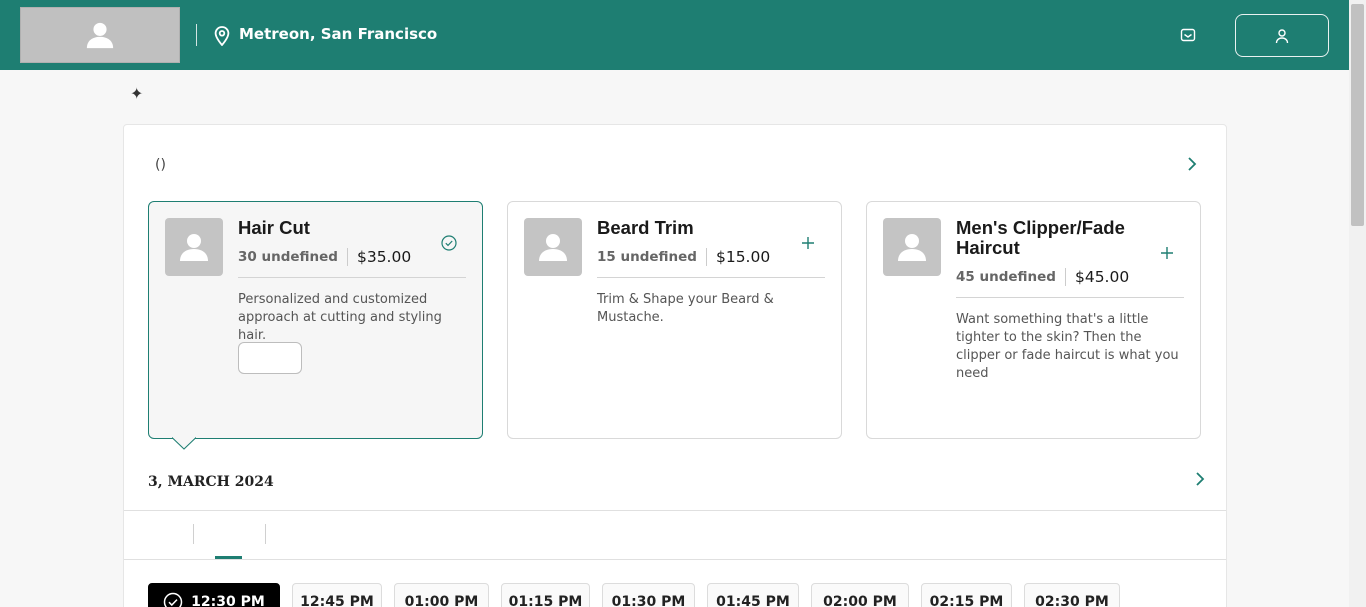 The height and width of the screenshot is (607, 1366). Describe the element at coordinates (1192, 164) in the screenshot. I see `services-next-chevron-icon` at that location.